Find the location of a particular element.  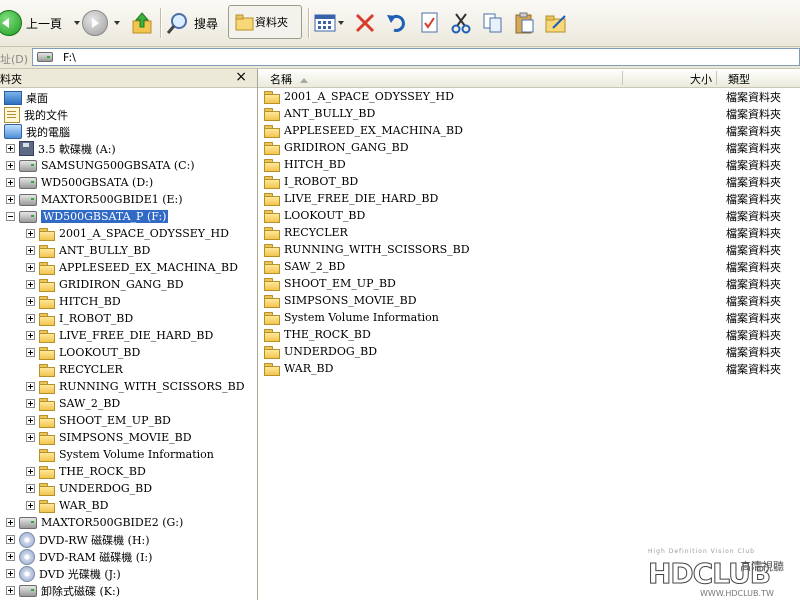

delete-button is located at coordinates (365, 23).